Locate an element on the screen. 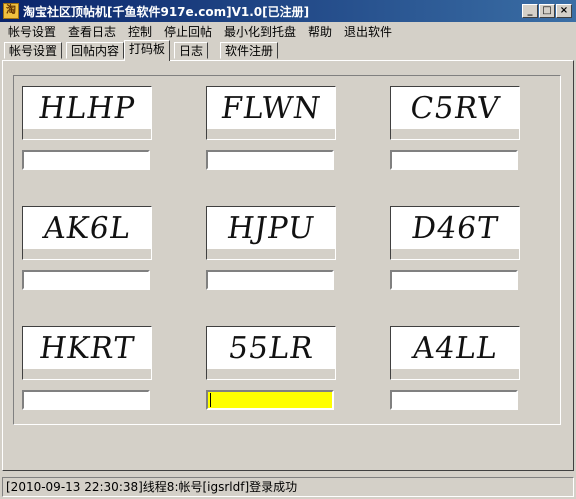 This screenshot has height=499, width=576. captcha-image: D46T is located at coordinates (455, 233).